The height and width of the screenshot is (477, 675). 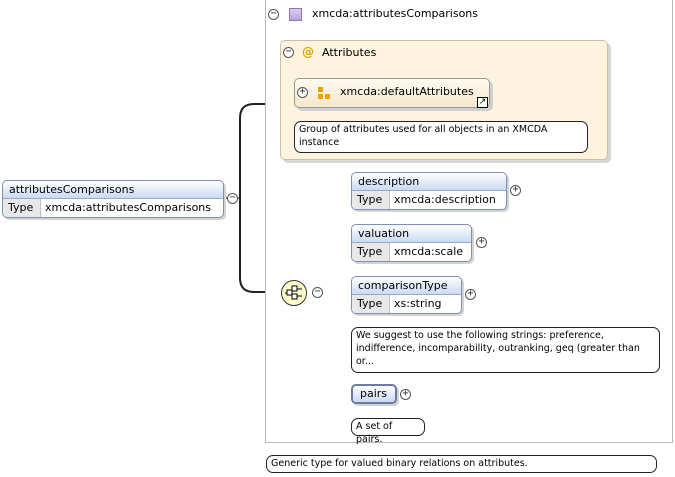 What do you see at coordinates (411, 234) in the screenshot?
I see `element-valuation-name: valuation` at bounding box center [411, 234].